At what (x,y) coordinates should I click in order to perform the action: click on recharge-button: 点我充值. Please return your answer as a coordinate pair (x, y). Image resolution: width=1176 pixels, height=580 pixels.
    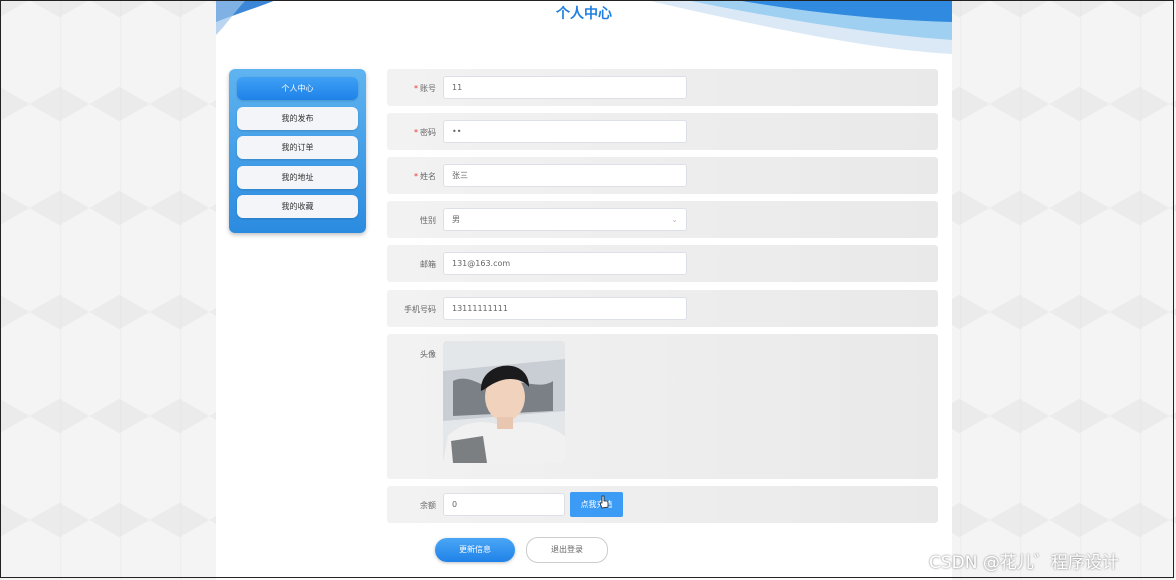
    Looking at the image, I should click on (596, 504).